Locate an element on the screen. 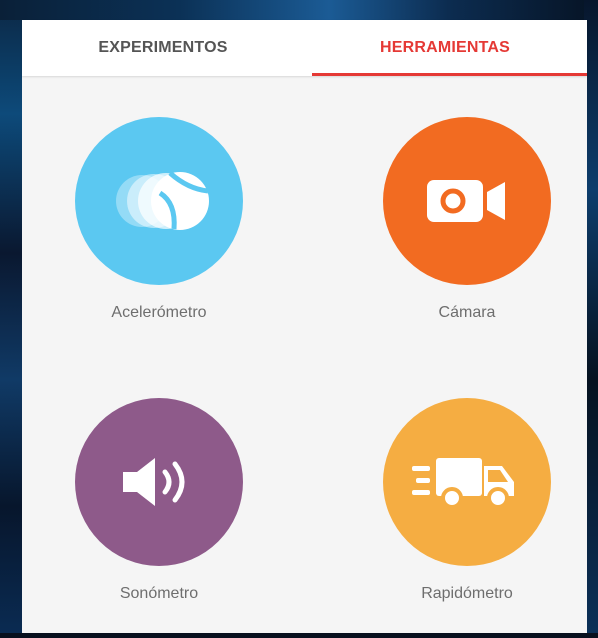 The image size is (598, 638). active-tab-indicator is located at coordinates (449, 74).